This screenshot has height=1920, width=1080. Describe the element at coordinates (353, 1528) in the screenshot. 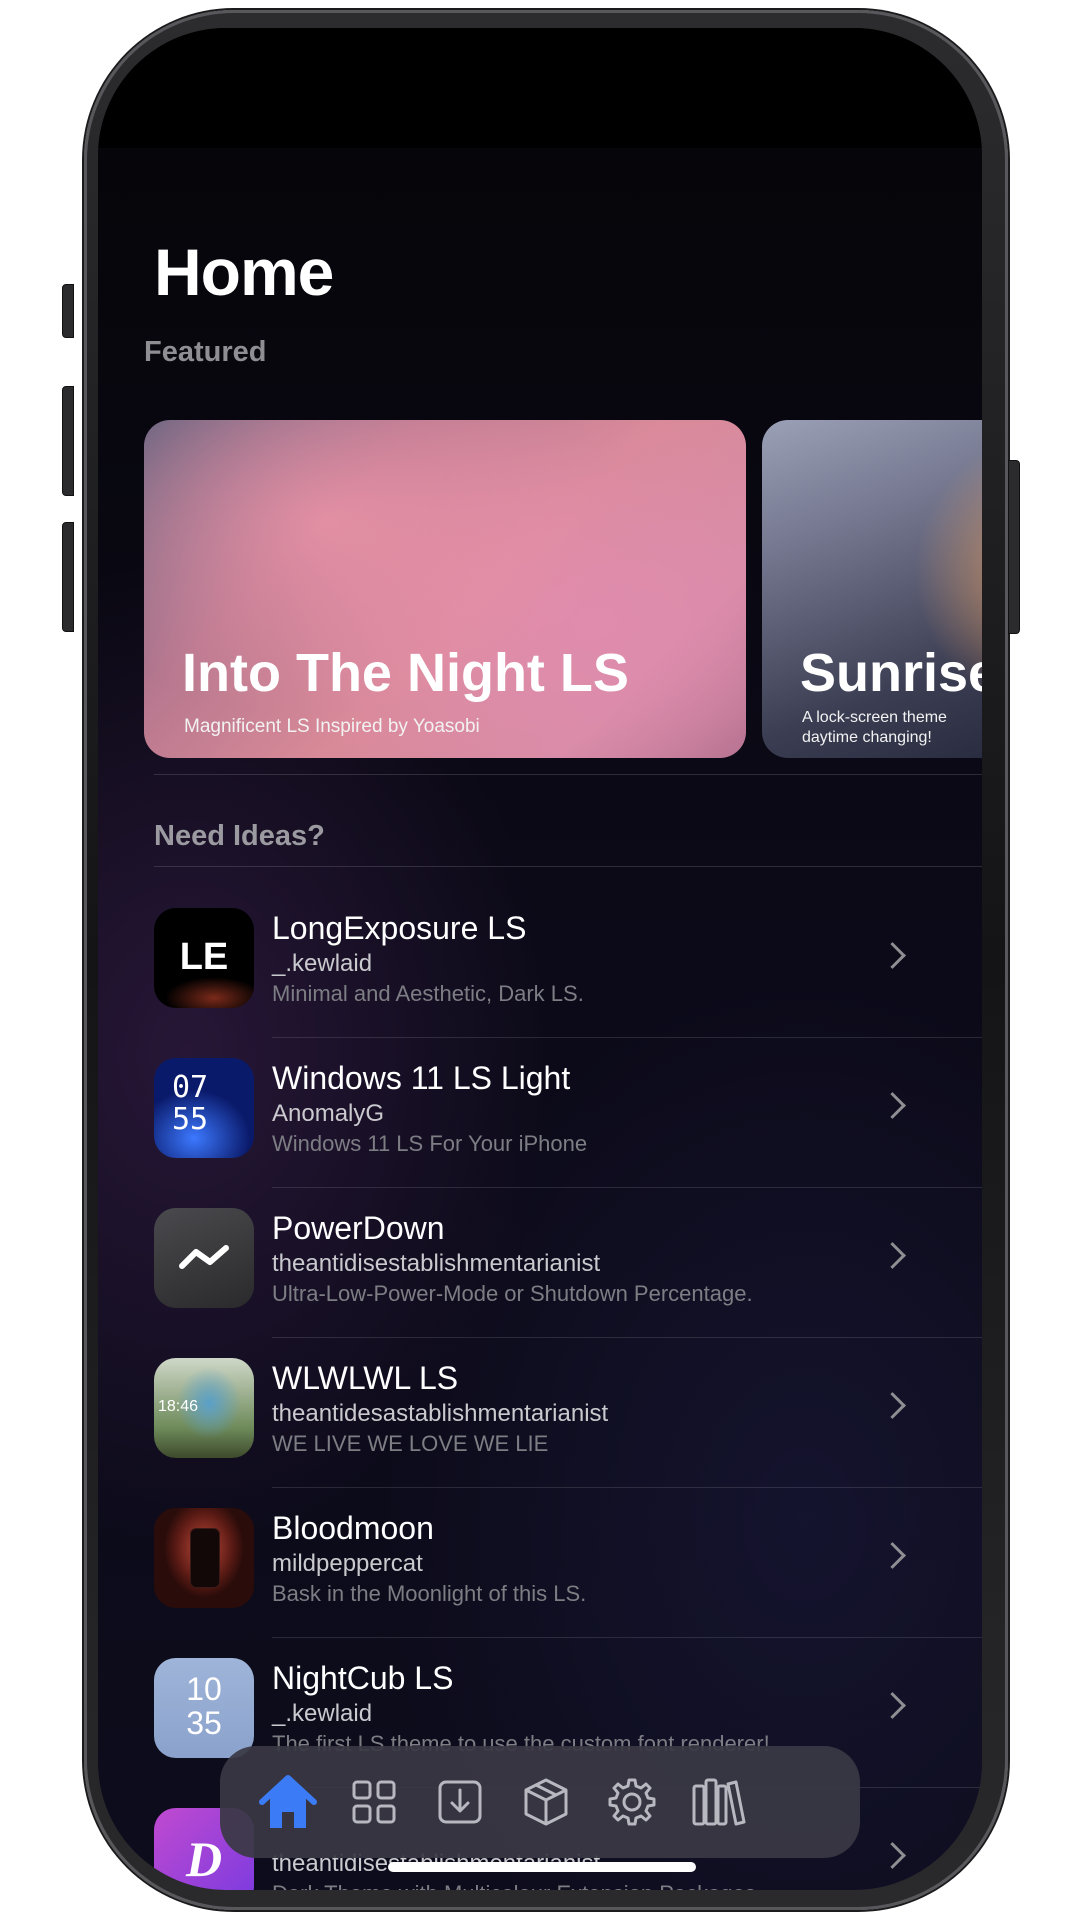

I see `item-title: Bloodmoon` at that location.